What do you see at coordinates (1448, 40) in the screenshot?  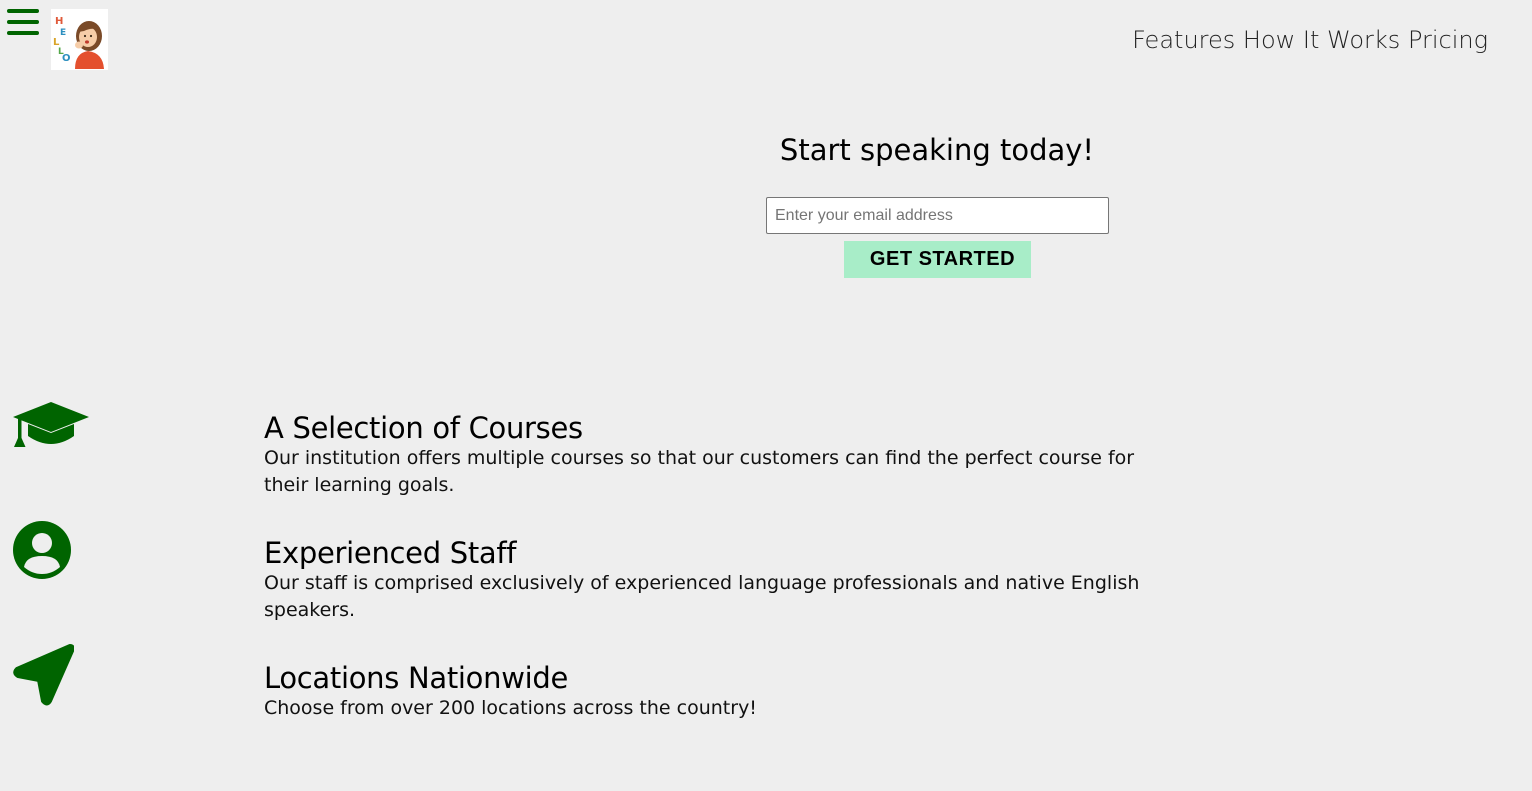 I see `nav-link-pricing: Pricing` at bounding box center [1448, 40].